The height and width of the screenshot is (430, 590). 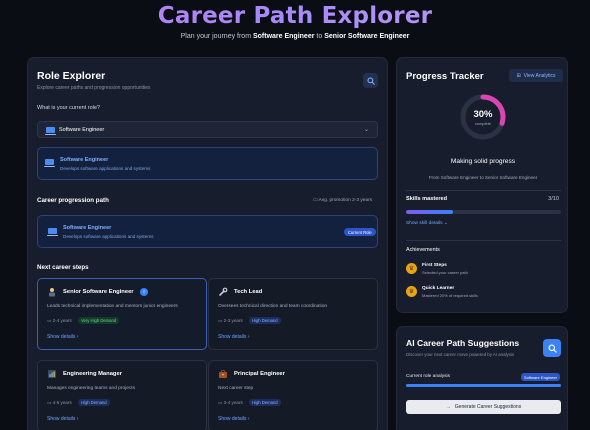 What do you see at coordinates (91, 388) in the screenshot?
I see `career-step-desc: Manages engineering teams and projects` at bounding box center [91, 388].